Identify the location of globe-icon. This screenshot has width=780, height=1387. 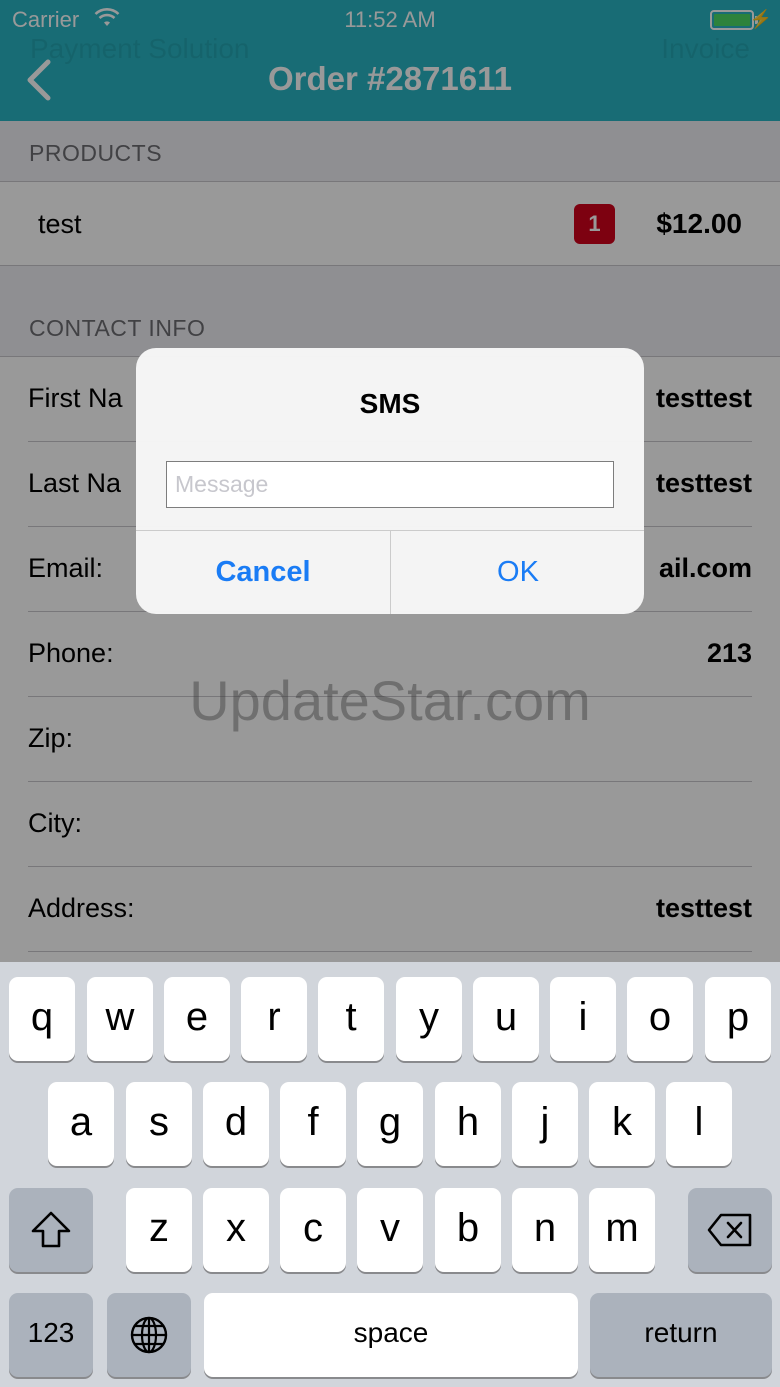
(149, 1335).